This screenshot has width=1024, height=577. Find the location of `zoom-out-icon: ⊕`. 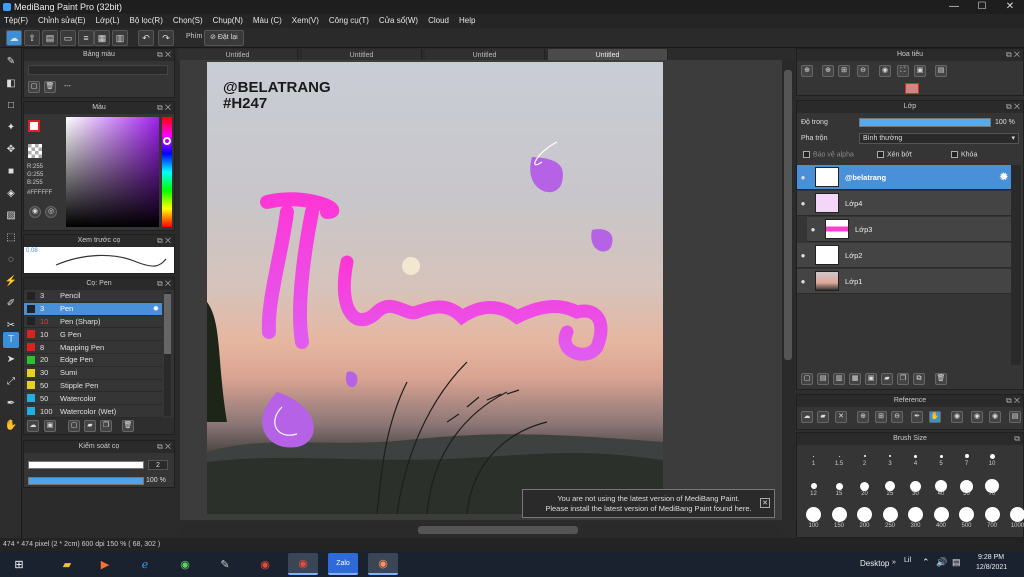

zoom-out-icon: ⊕ is located at coordinates (828, 71).